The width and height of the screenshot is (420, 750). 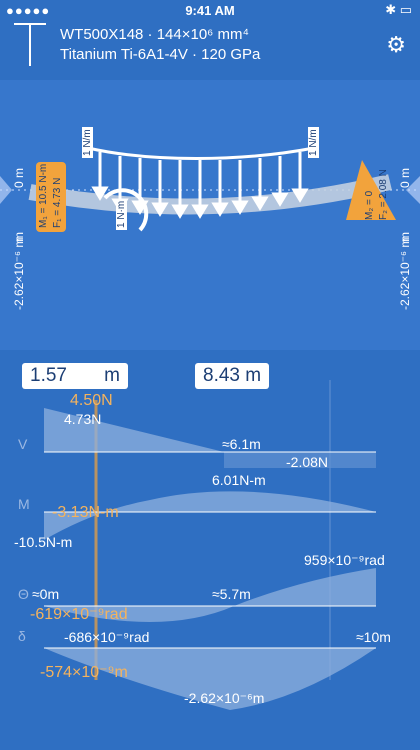 I want to click on section-info: WT500X148 · 144×10⁶ mm⁴, so click(x=154, y=34).